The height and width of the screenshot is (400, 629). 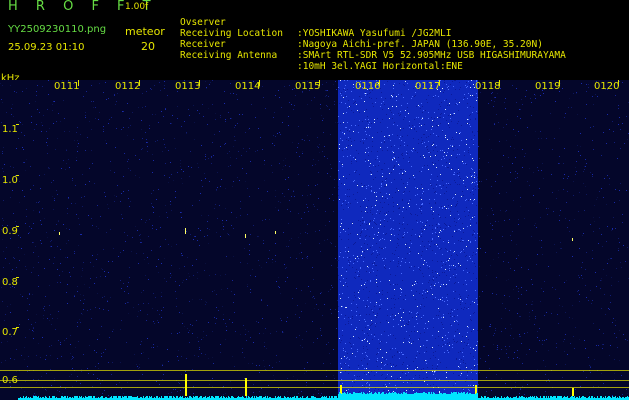 What do you see at coordinates (10, 282) in the screenshot?
I see `freq-tick-label: 0.8` at bounding box center [10, 282].